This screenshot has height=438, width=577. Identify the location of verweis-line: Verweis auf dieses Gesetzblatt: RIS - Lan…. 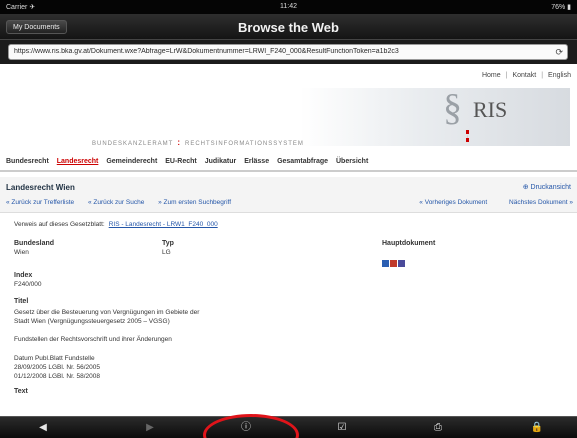
(116, 224).